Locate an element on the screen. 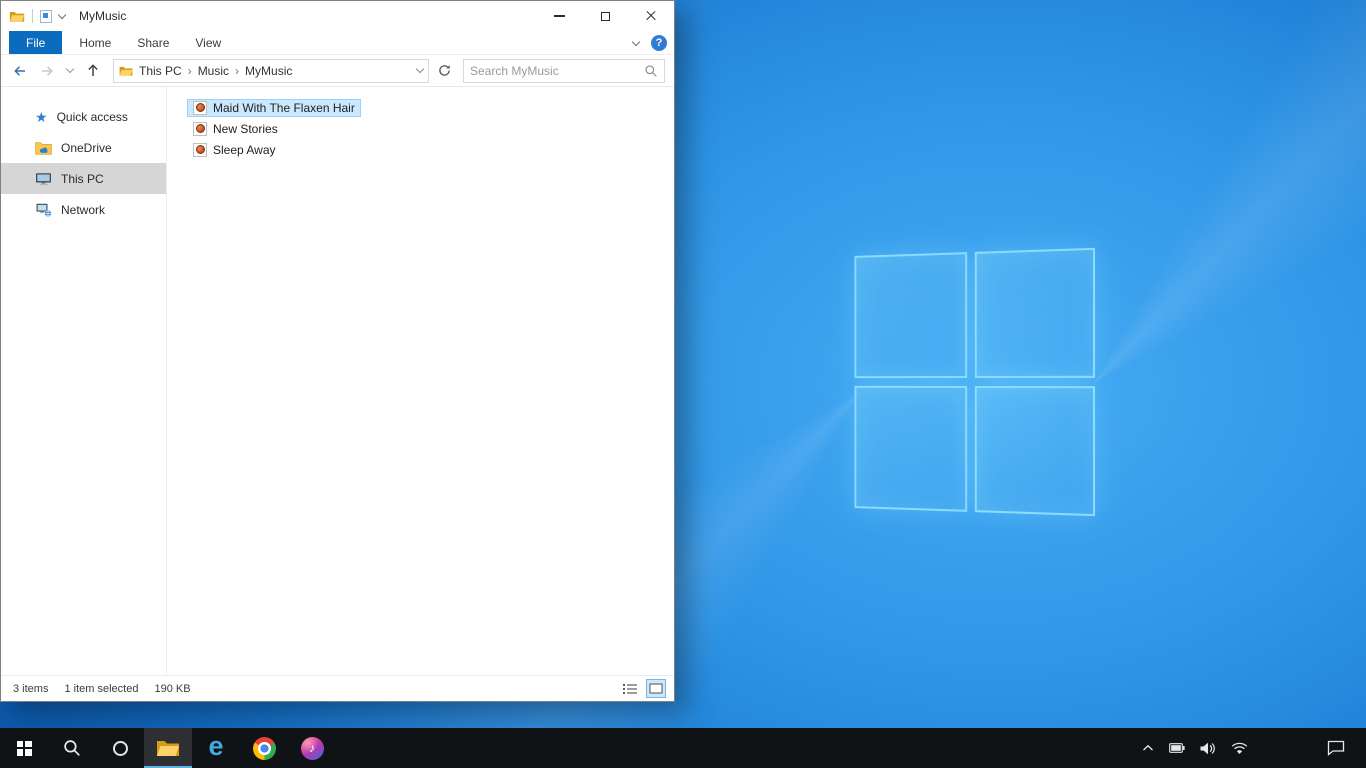 This screenshot has height=768, width=1366. action-center-button is located at coordinates (1336, 748).